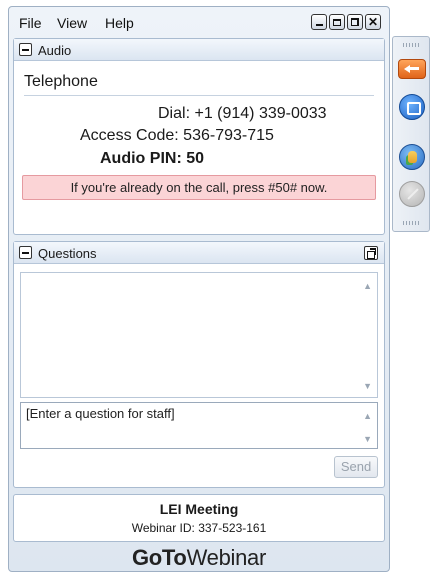 This screenshot has height=577, width=432. What do you see at coordinates (412, 157) in the screenshot?
I see `raise-hand-icon` at bounding box center [412, 157].